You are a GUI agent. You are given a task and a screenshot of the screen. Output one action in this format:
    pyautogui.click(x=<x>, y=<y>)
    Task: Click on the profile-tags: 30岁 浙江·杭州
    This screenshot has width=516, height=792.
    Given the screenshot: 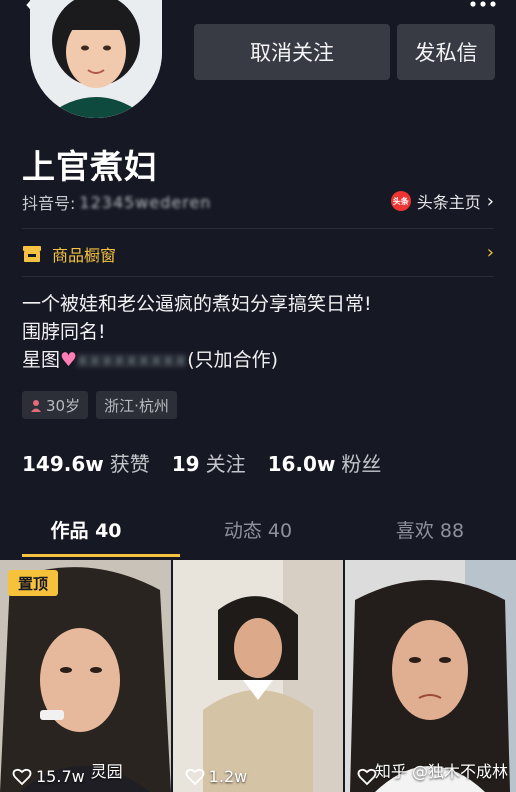 What is the action you would take?
    pyautogui.click(x=99, y=405)
    